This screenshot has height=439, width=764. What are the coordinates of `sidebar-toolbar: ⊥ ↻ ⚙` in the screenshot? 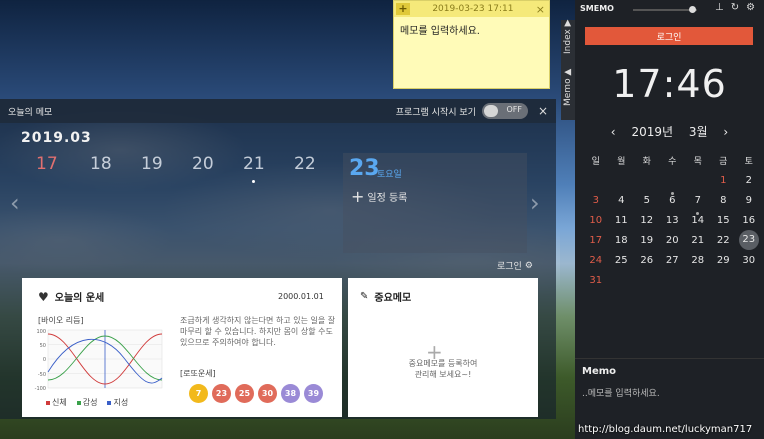 It's located at (735, 7).